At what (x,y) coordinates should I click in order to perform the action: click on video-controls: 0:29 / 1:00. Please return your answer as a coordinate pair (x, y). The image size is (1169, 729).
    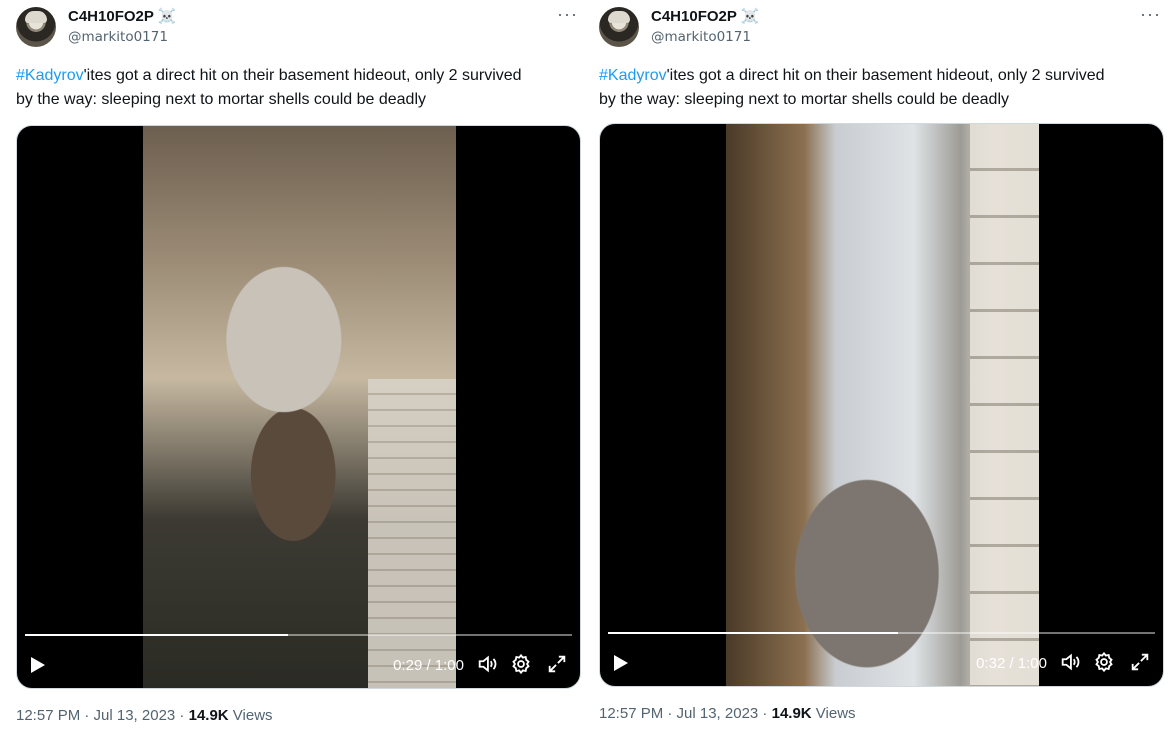
    Looking at the image, I should click on (298, 665).